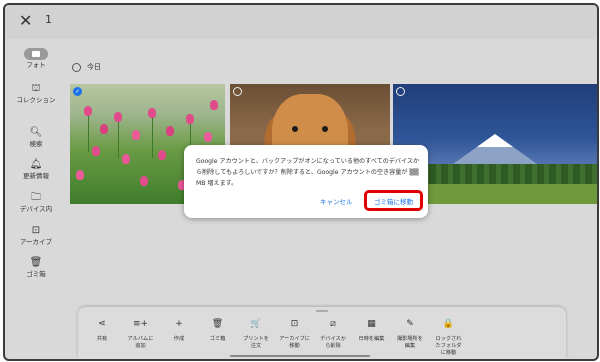  Describe the element at coordinates (217, 324) in the screenshot. I see `trash-icon: 🗑` at that location.